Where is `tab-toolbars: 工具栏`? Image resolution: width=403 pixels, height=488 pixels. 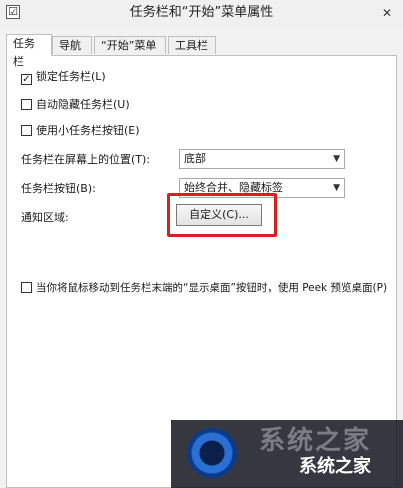
tab-toolbars: 工具栏 is located at coordinates (192, 45).